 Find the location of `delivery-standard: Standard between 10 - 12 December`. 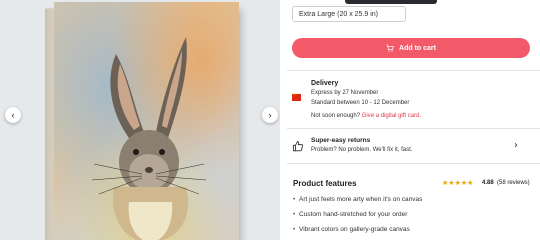

delivery-standard: Standard between 10 - 12 December is located at coordinates (360, 103).